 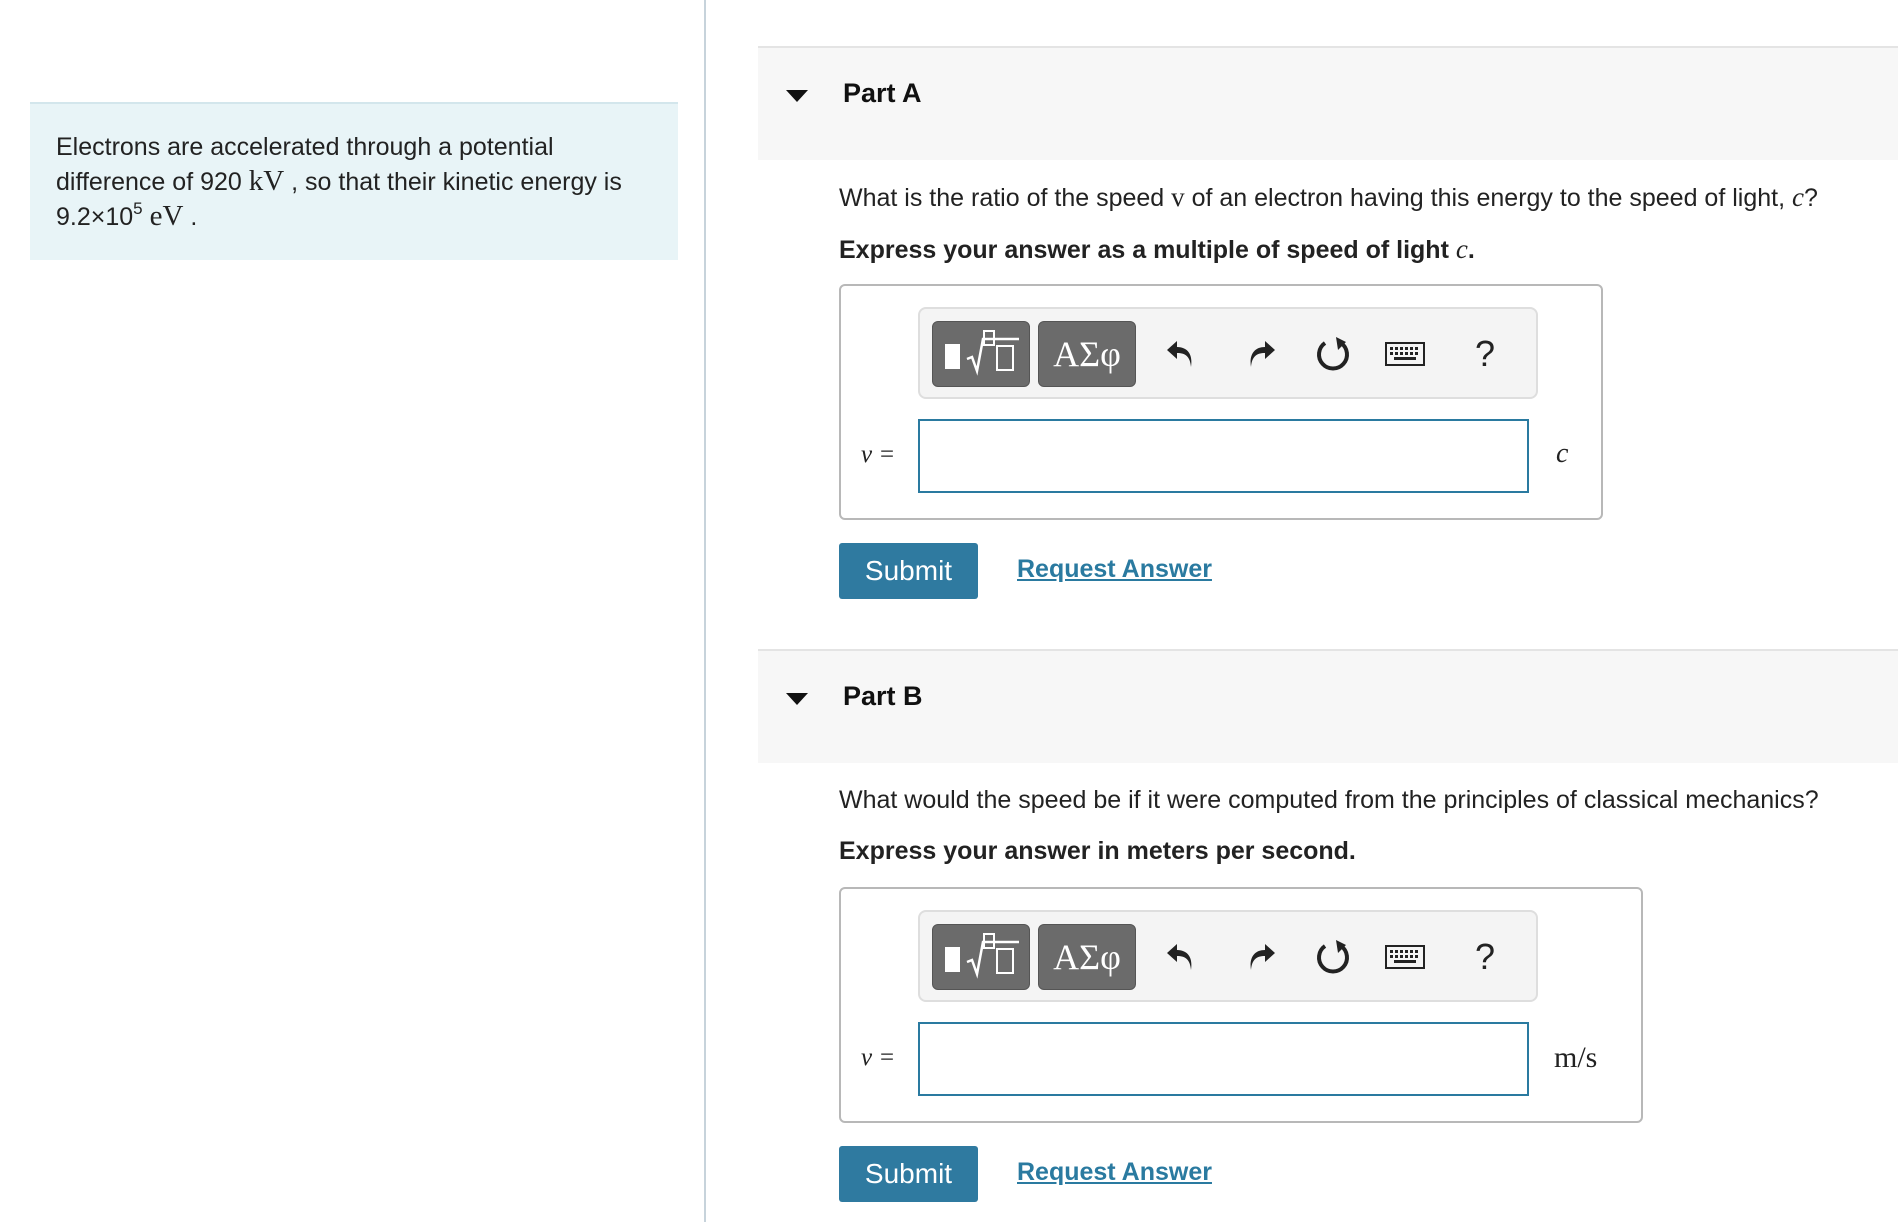 What do you see at coordinates (1810, 198) in the screenshot?
I see `question-end: ?` at bounding box center [1810, 198].